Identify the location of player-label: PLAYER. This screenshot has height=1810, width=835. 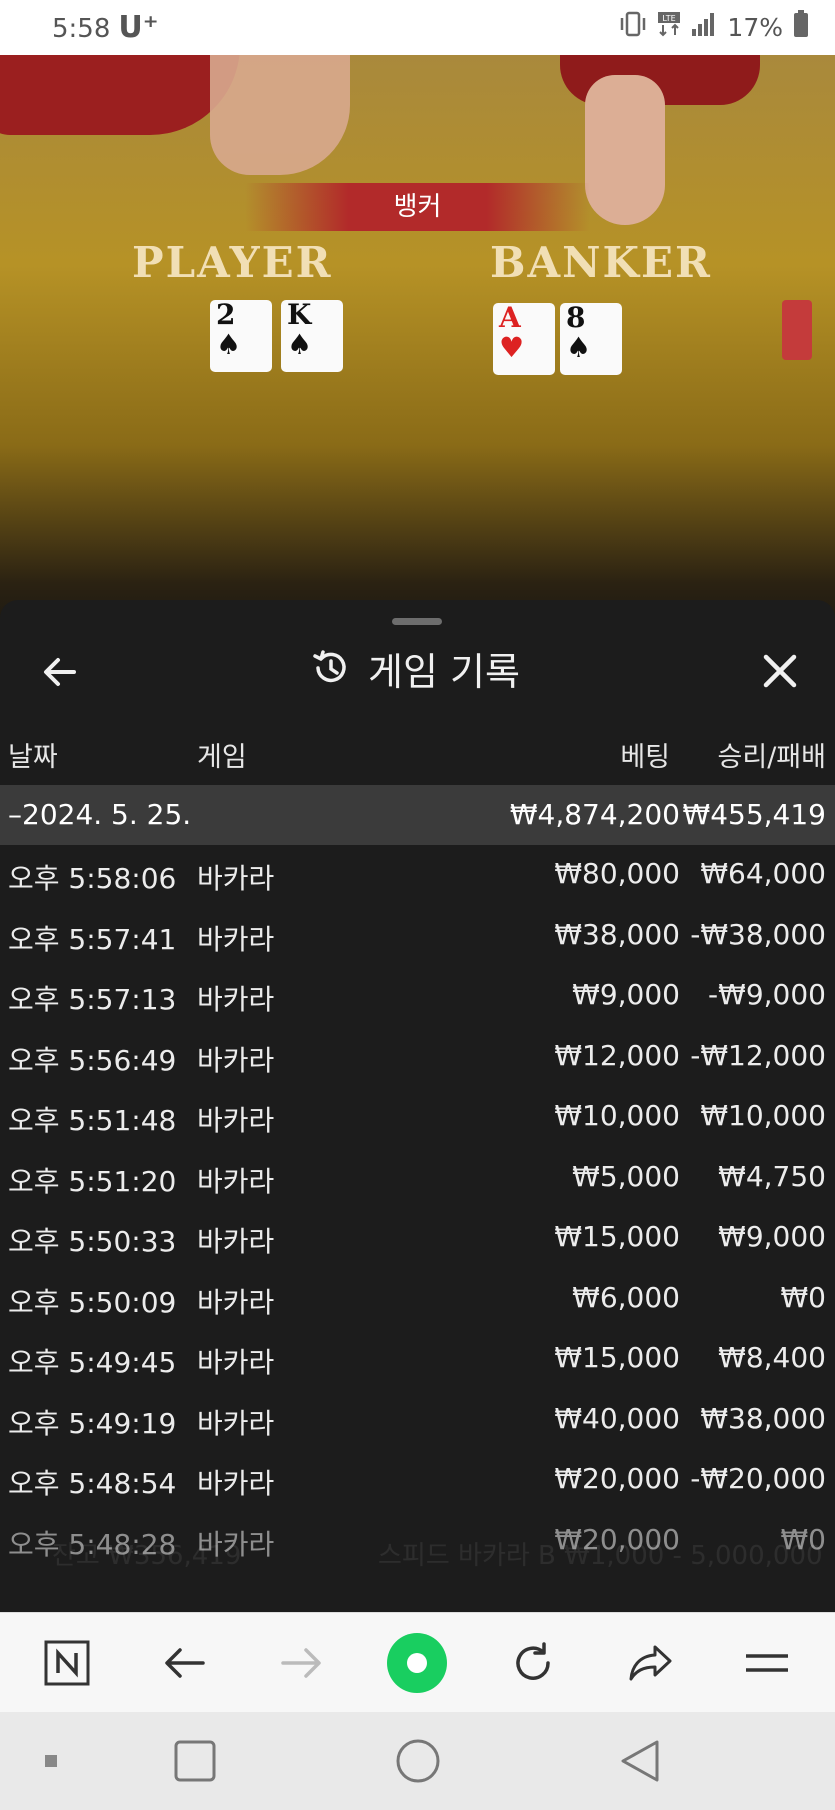
(232, 262).